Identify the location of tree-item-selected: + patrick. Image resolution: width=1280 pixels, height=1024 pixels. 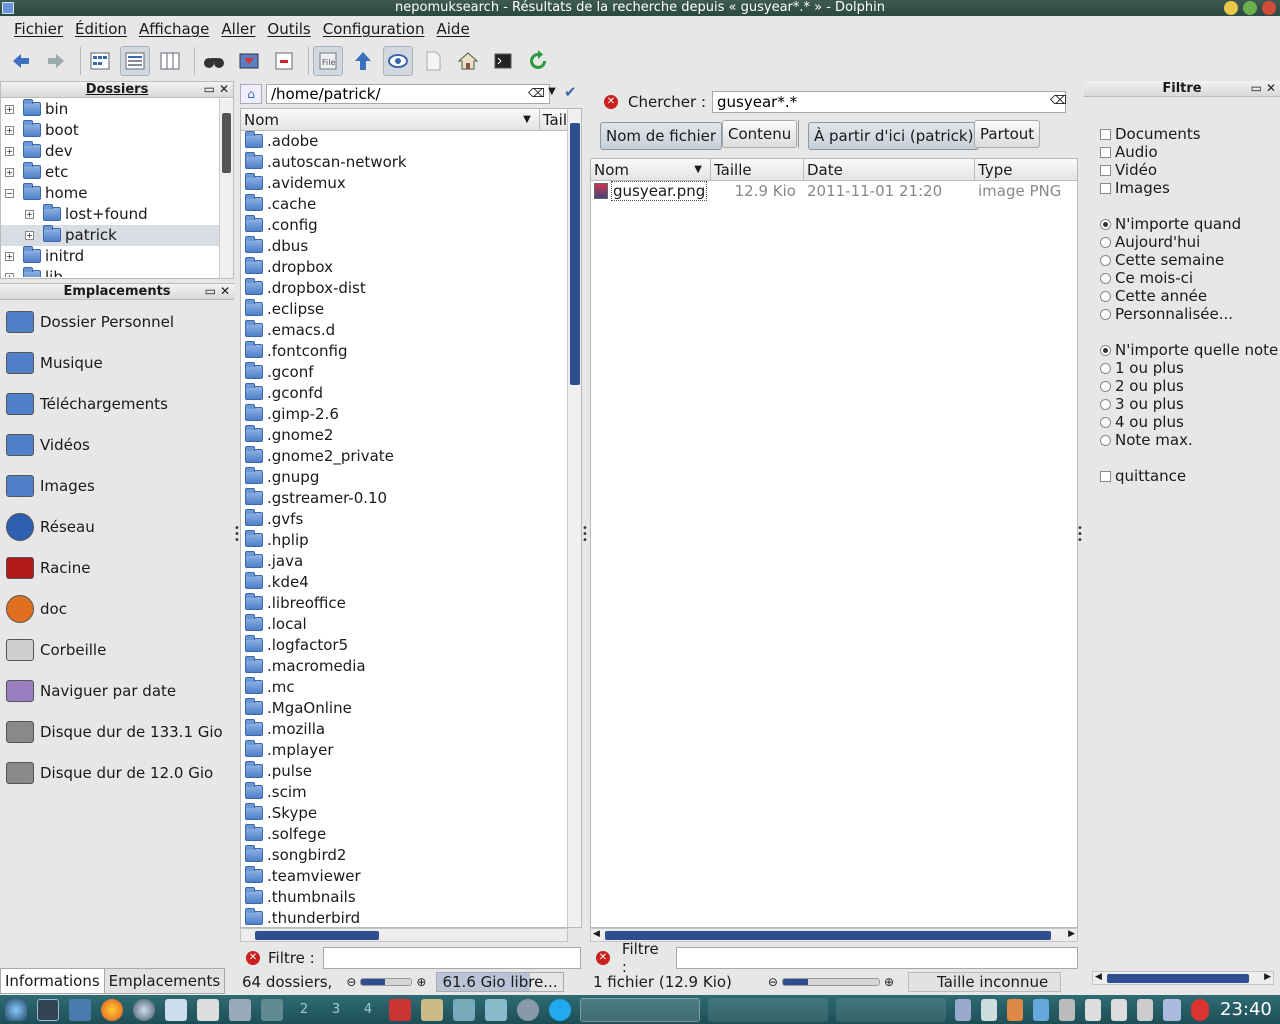
(110, 235).